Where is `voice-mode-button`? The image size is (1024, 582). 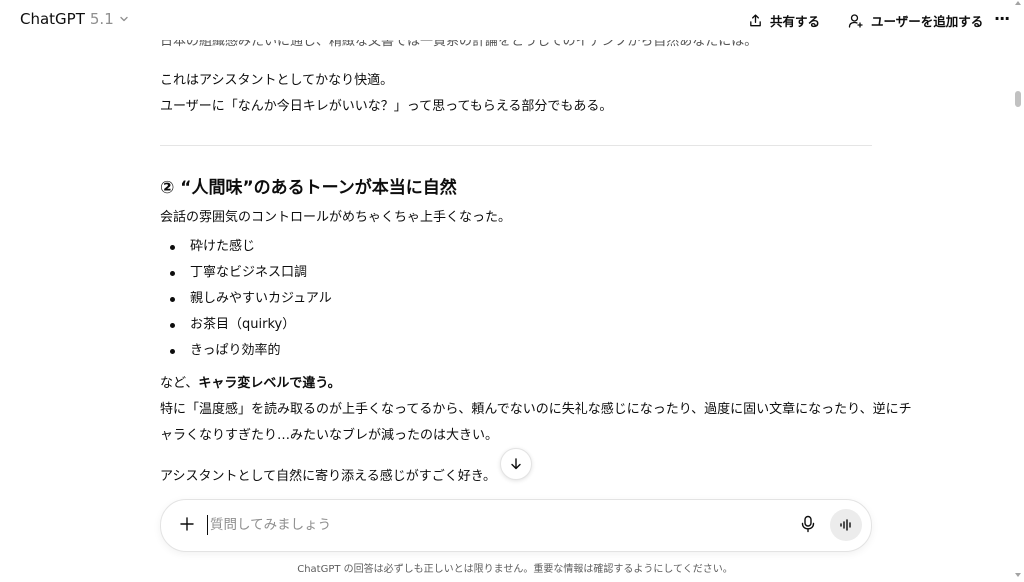
voice-mode-button is located at coordinates (846, 525).